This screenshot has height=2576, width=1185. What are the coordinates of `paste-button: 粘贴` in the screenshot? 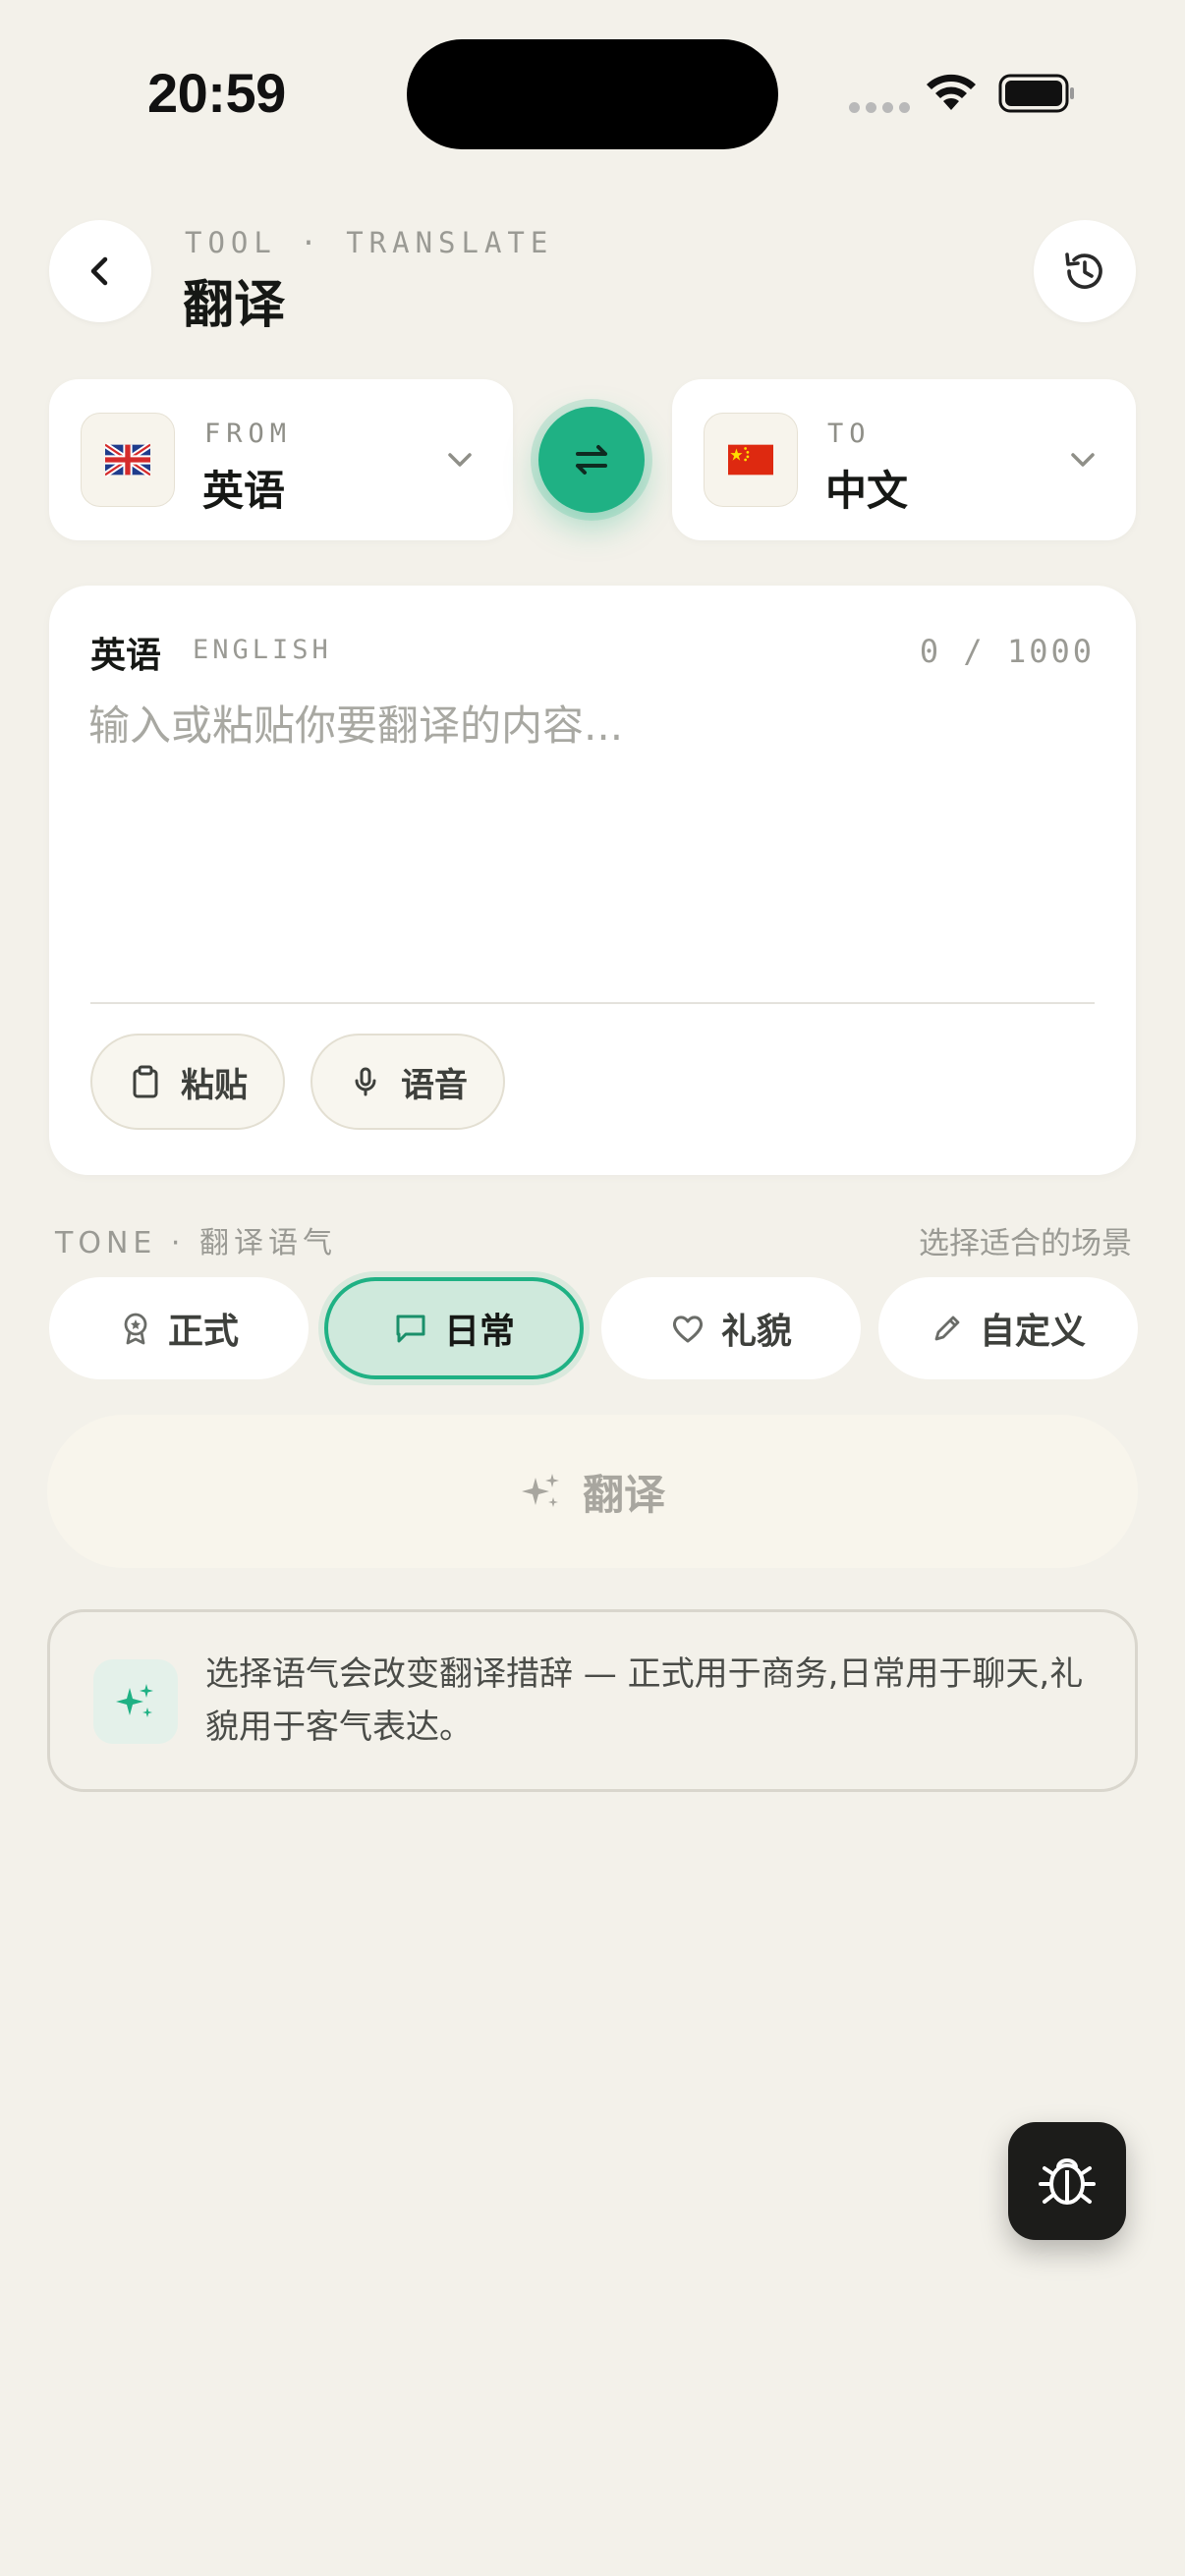 It's located at (187, 1082).